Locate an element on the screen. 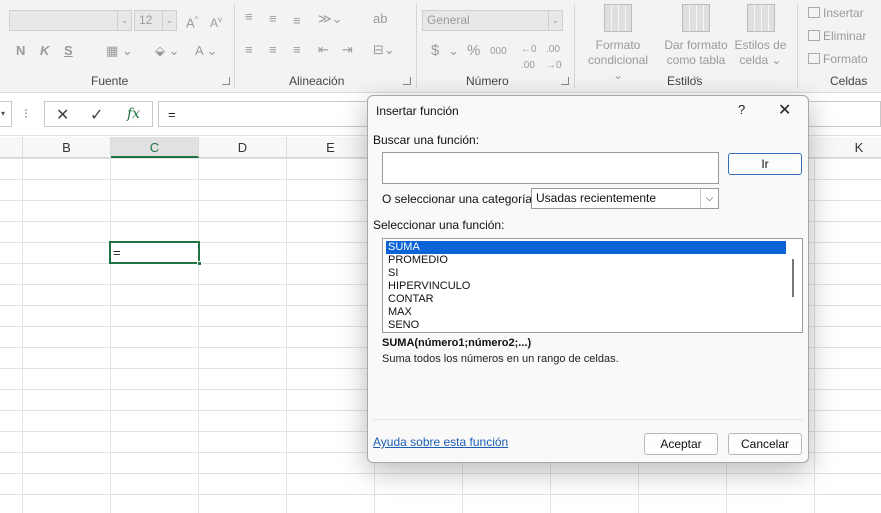 The image size is (881, 513). decrease-decimal-icon: .00 →0 is located at coordinates (554, 58).